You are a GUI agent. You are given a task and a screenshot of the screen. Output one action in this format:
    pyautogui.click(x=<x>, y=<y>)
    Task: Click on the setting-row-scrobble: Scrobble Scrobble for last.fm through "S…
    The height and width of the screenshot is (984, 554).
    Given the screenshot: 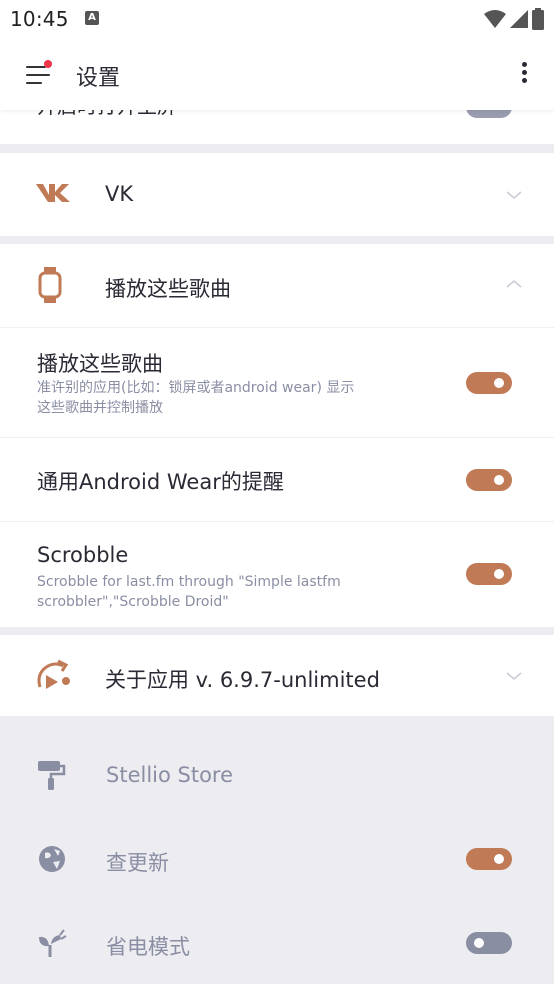 What is the action you would take?
    pyautogui.click(x=277, y=574)
    